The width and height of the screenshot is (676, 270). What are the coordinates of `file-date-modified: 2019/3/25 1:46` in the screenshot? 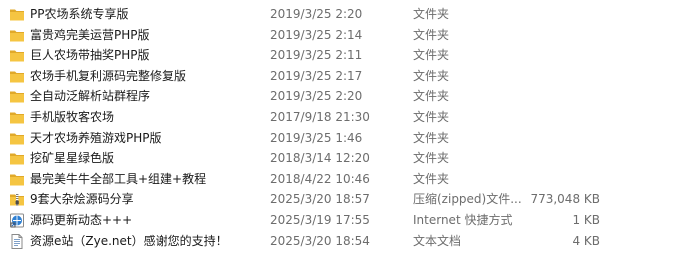 It's located at (316, 137).